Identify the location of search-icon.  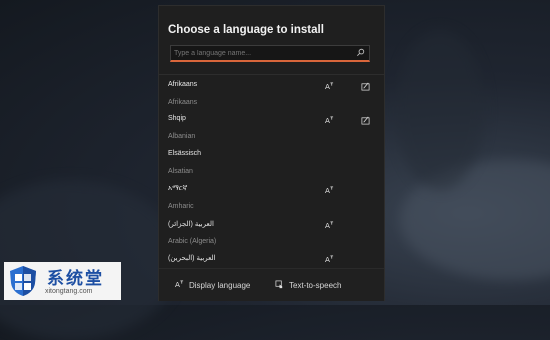
(360, 52).